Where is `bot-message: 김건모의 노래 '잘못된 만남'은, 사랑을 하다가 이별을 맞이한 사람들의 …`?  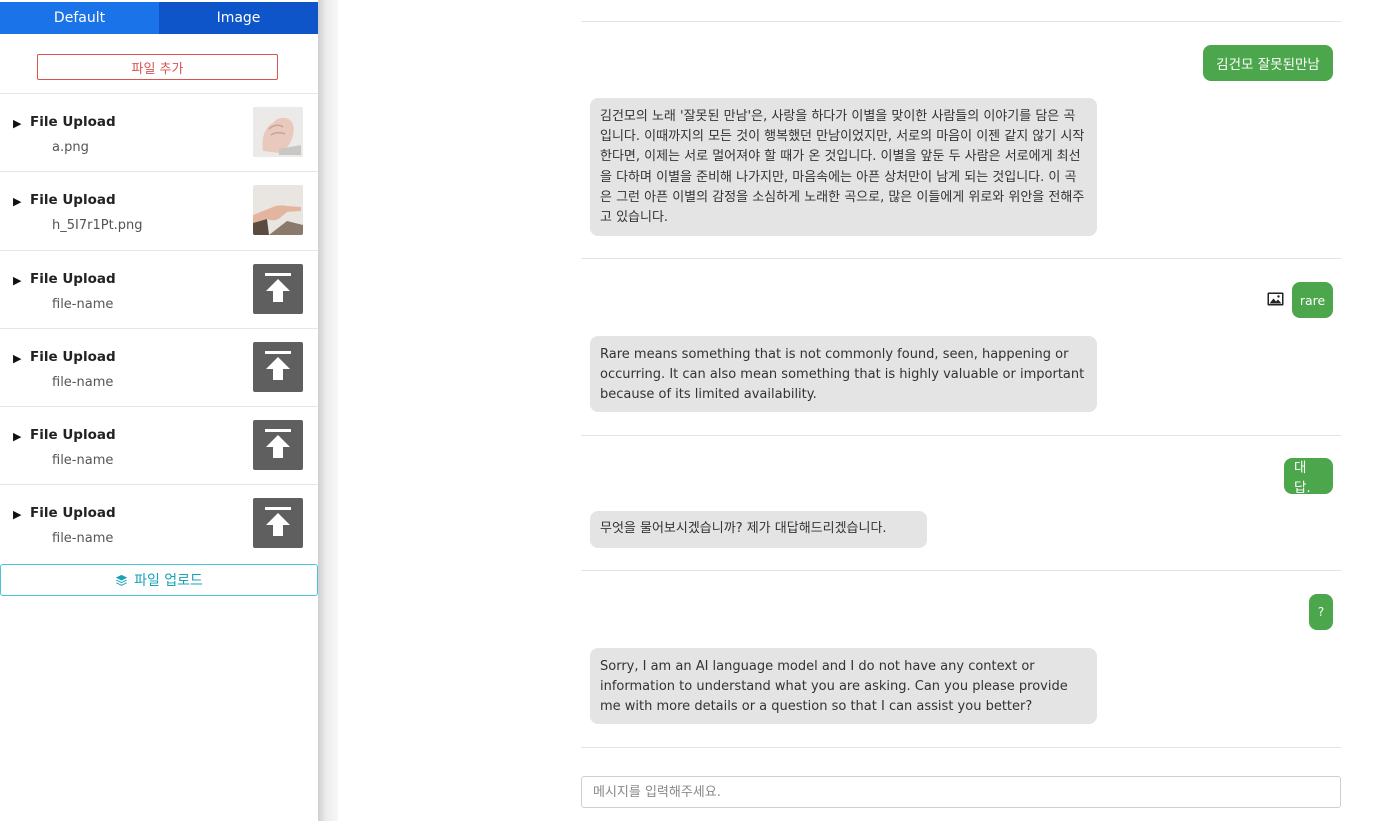 bot-message: 김건모의 노래 '잘못된 만남'은, 사랑을 하다가 이별을 맞이한 사람들의 … is located at coordinates (843, 167).